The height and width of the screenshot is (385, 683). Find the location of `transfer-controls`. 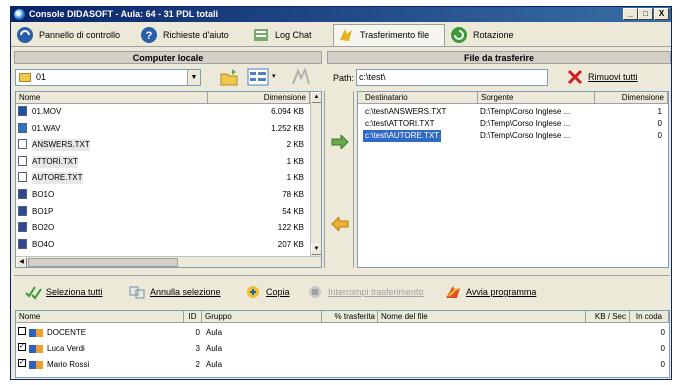

transfer-controls is located at coordinates (339, 179).